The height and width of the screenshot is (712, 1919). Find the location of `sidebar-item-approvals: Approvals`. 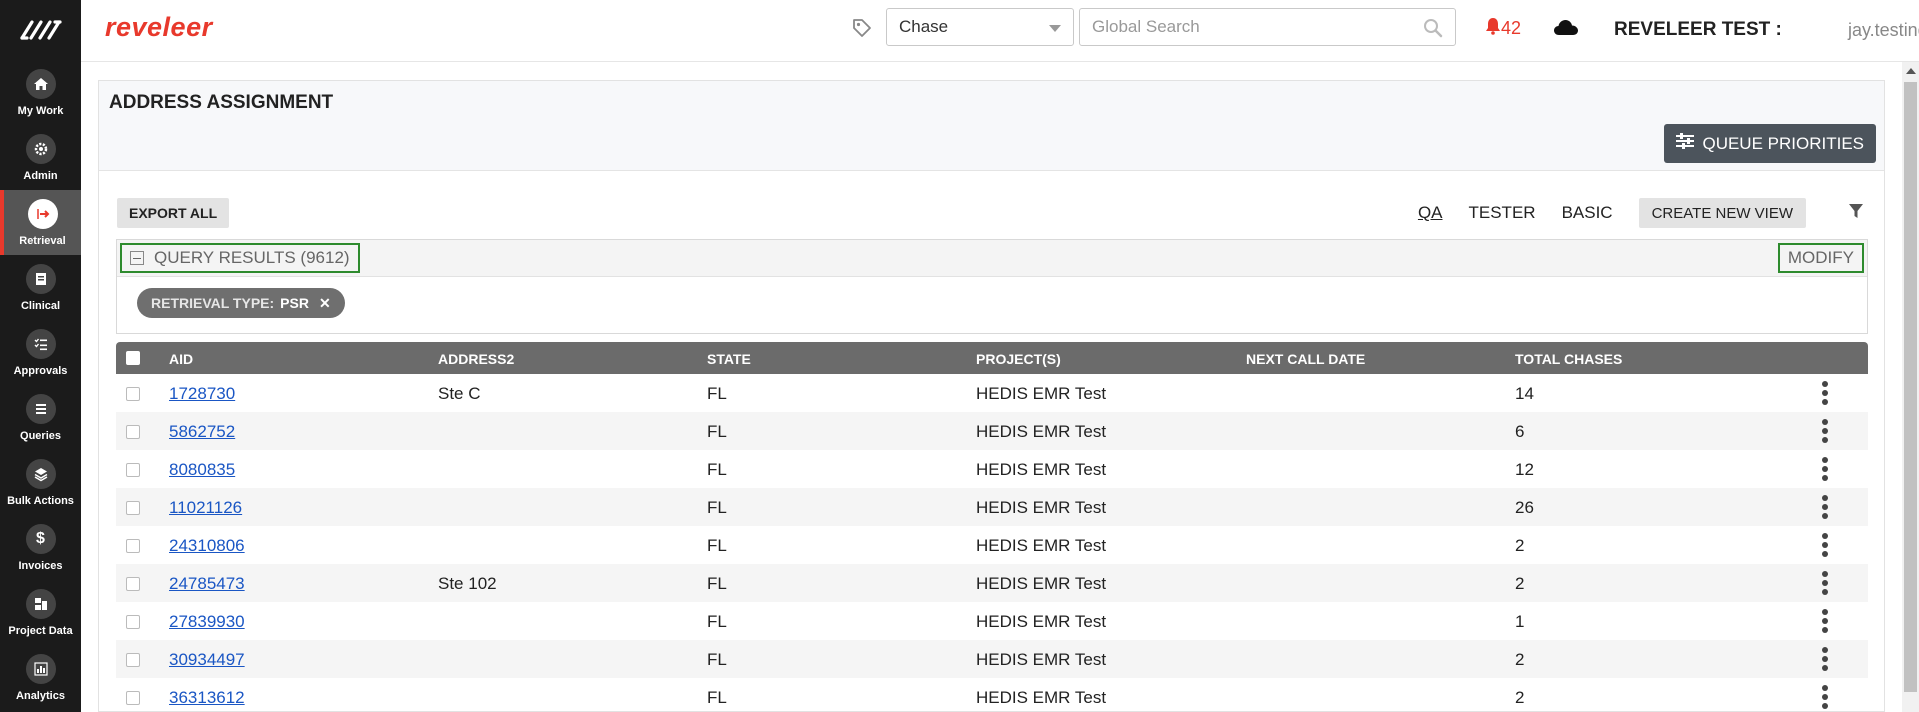

sidebar-item-approvals: Approvals is located at coordinates (40, 352).